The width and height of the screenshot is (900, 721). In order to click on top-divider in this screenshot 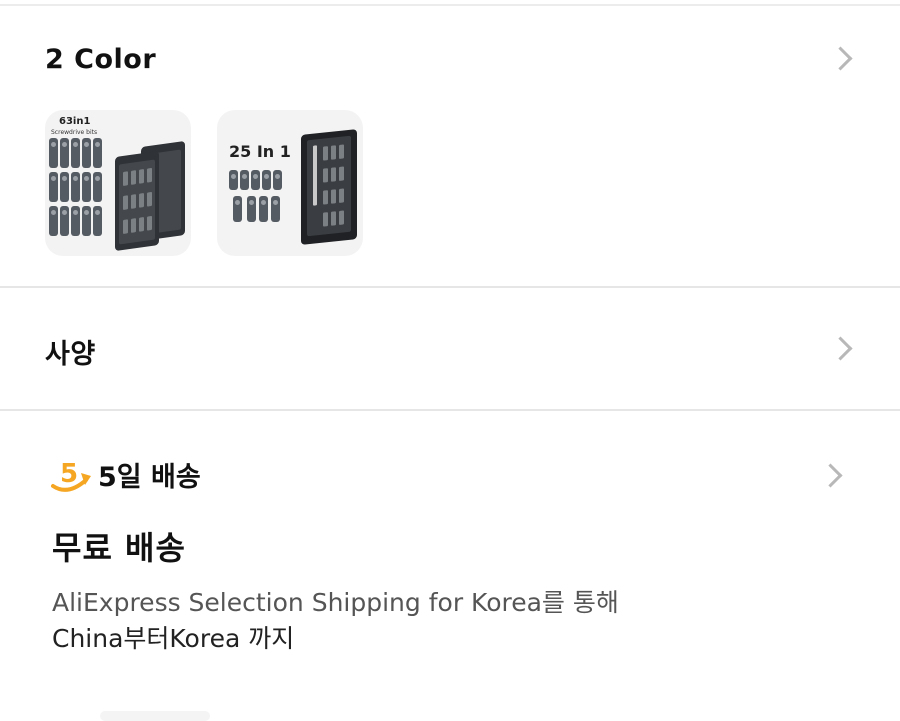, I will do `click(450, 3)`.